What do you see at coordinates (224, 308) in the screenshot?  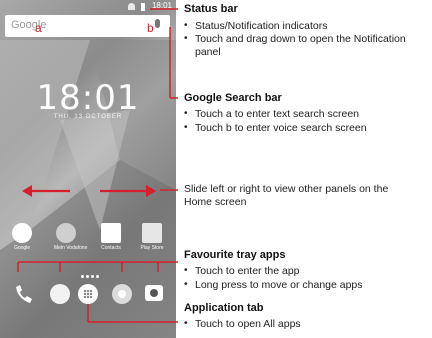 I see `application-tab-title: Application tab` at bounding box center [224, 308].